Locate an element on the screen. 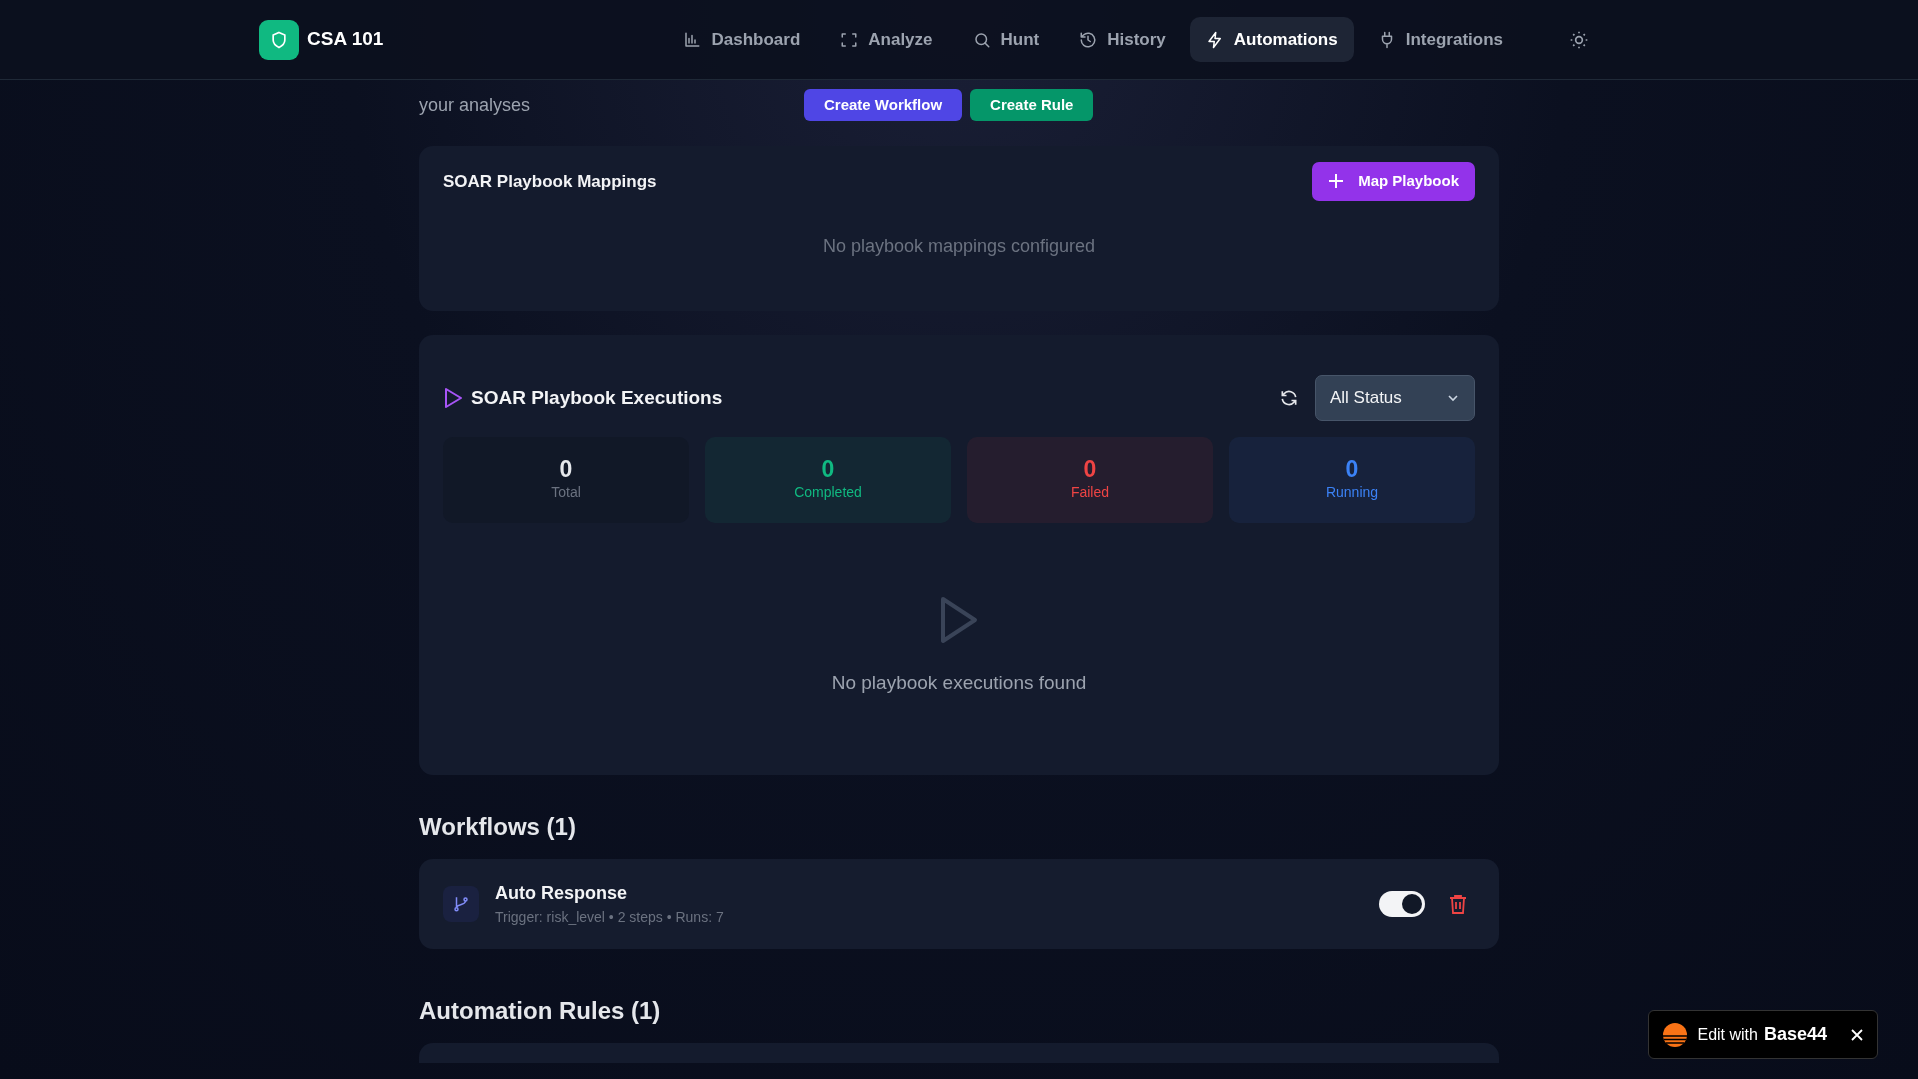 The height and width of the screenshot is (1079, 1918). workflow-name: Auto Response is located at coordinates (561, 893).